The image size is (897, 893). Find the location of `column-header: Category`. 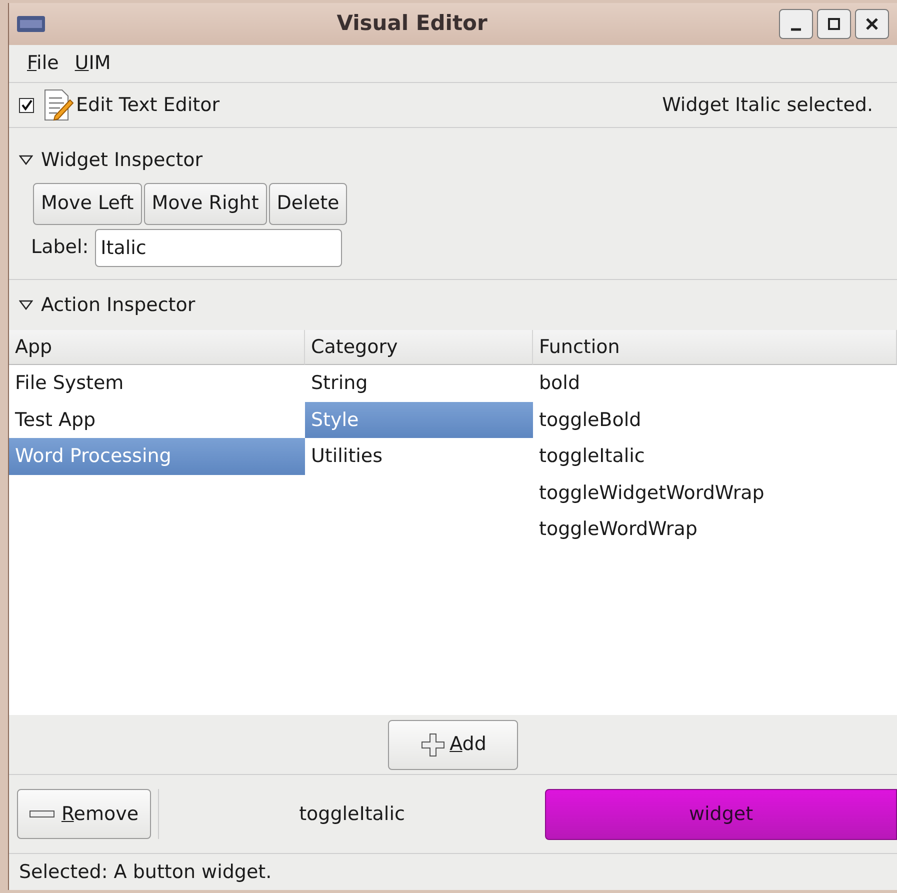

column-header: Category is located at coordinates (419, 347).